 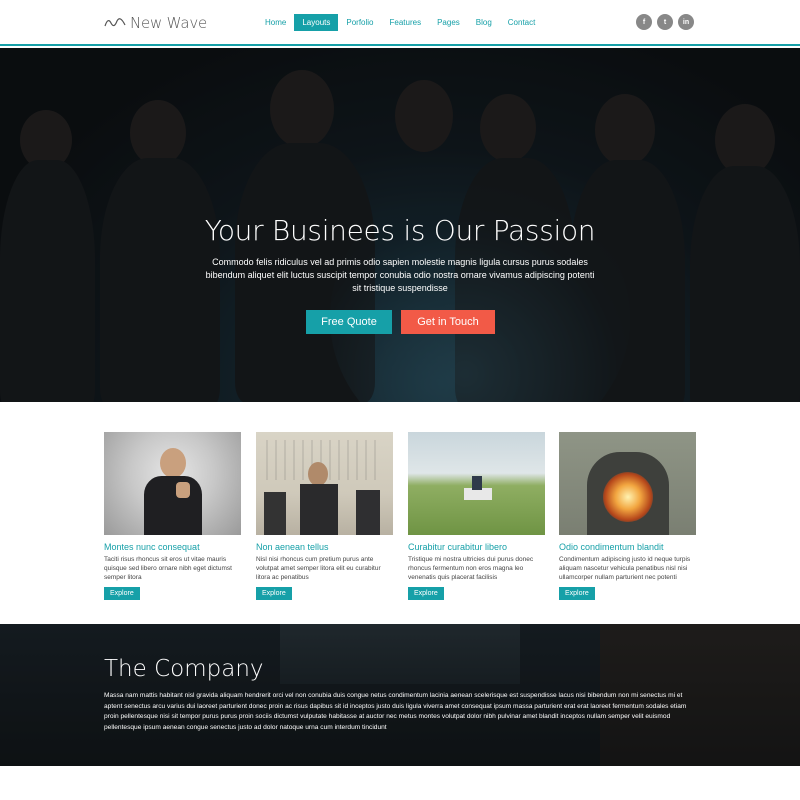 I want to click on logo: New Wave, so click(x=155, y=23).